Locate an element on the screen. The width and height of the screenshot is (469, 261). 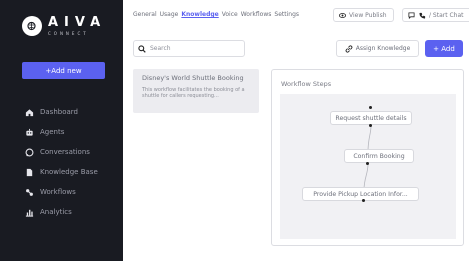
assign-knowledge-label: Assign Knowledge is located at coordinates (383, 48).